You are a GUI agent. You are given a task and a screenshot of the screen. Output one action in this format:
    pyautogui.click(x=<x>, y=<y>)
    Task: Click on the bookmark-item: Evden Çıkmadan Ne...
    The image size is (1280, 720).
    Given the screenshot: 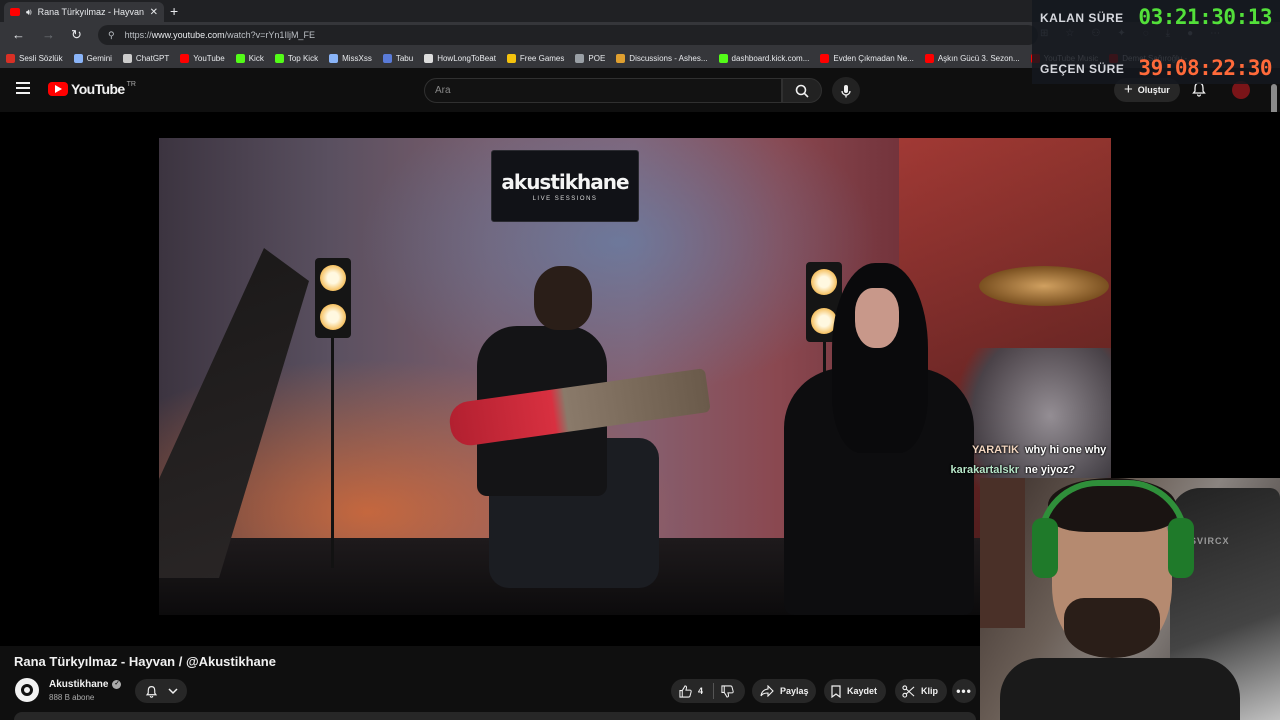 What is the action you would take?
    pyautogui.click(x=867, y=58)
    